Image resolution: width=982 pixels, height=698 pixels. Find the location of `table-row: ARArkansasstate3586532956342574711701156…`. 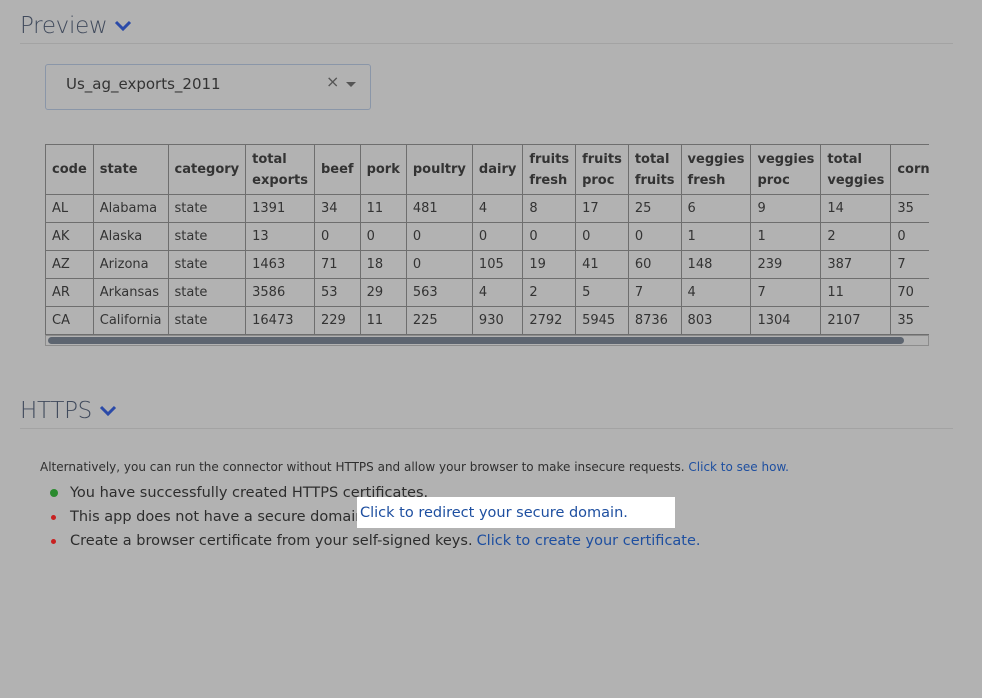

table-row: ARArkansasstate3586532956342574711701156… is located at coordinates (487, 292).